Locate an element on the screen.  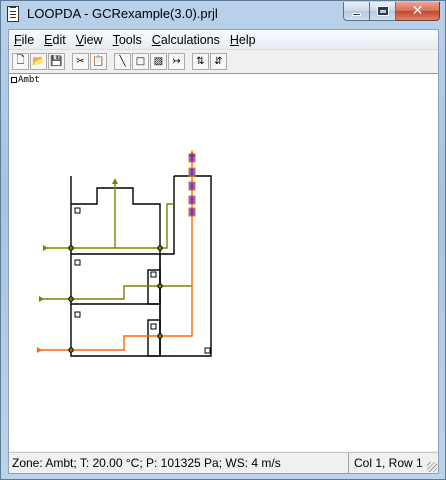
toolbar: 🗋 📂 💾 ✂ 📋 ╲ □ ▧ ↣ ⇅ ⇵ is located at coordinates (223, 61).